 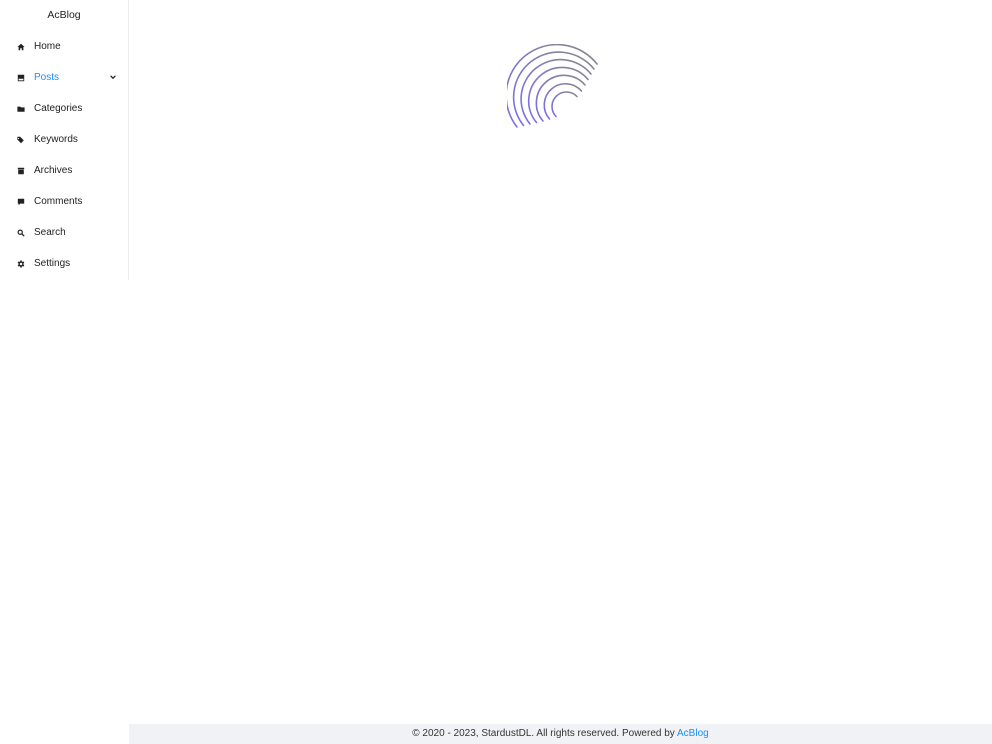 What do you see at coordinates (20, 139) in the screenshot?
I see `tags-icon` at bounding box center [20, 139].